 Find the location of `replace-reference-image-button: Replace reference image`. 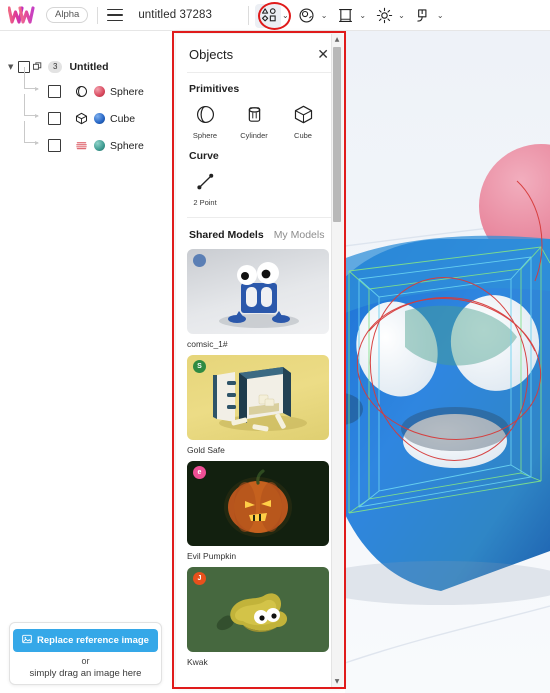

replace-reference-image-button: Replace reference image is located at coordinates (85, 640).